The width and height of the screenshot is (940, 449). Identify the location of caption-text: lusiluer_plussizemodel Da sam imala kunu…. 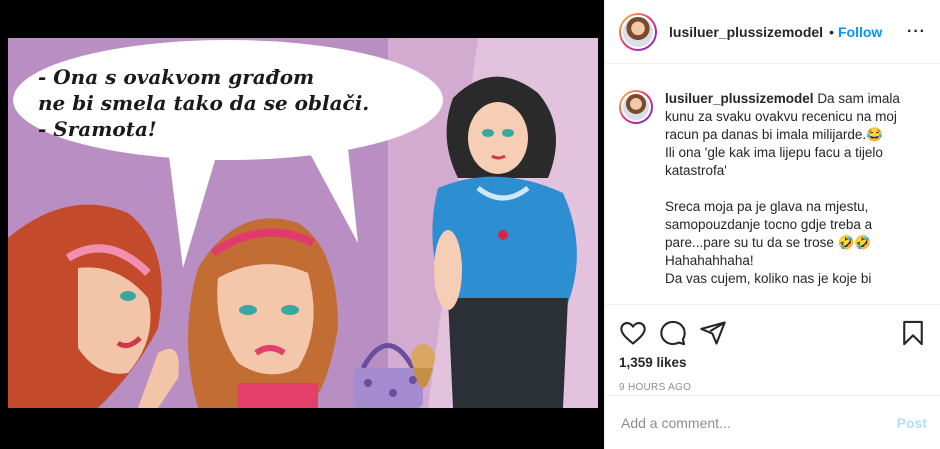
(782, 189).